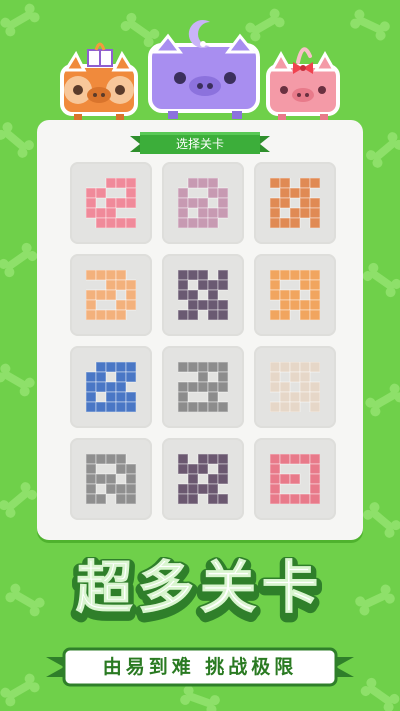 The width and height of the screenshot is (400, 711). What do you see at coordinates (303, 83) in the screenshot?
I see `pink-pig-character` at bounding box center [303, 83].